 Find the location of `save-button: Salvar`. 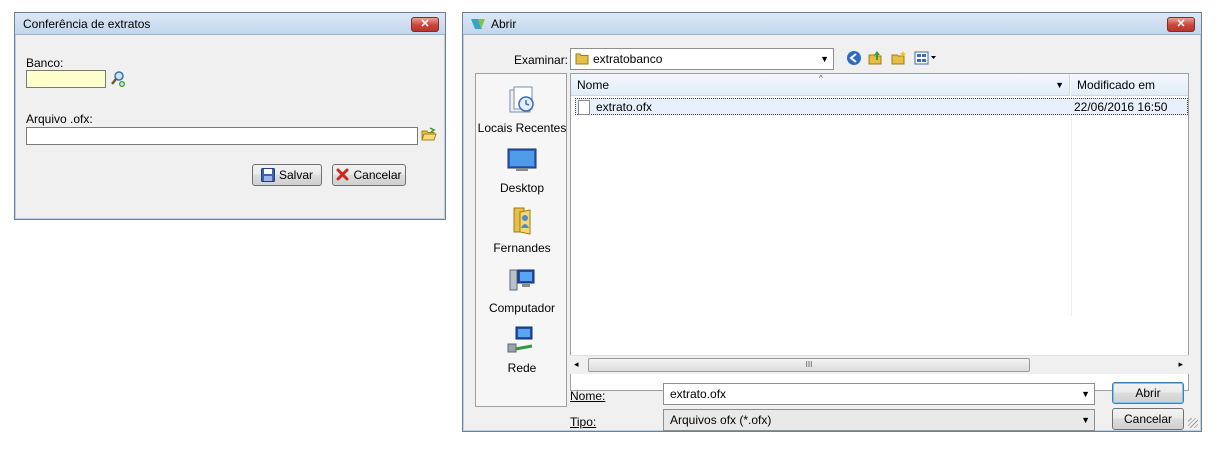

save-button: Salvar is located at coordinates (287, 175).